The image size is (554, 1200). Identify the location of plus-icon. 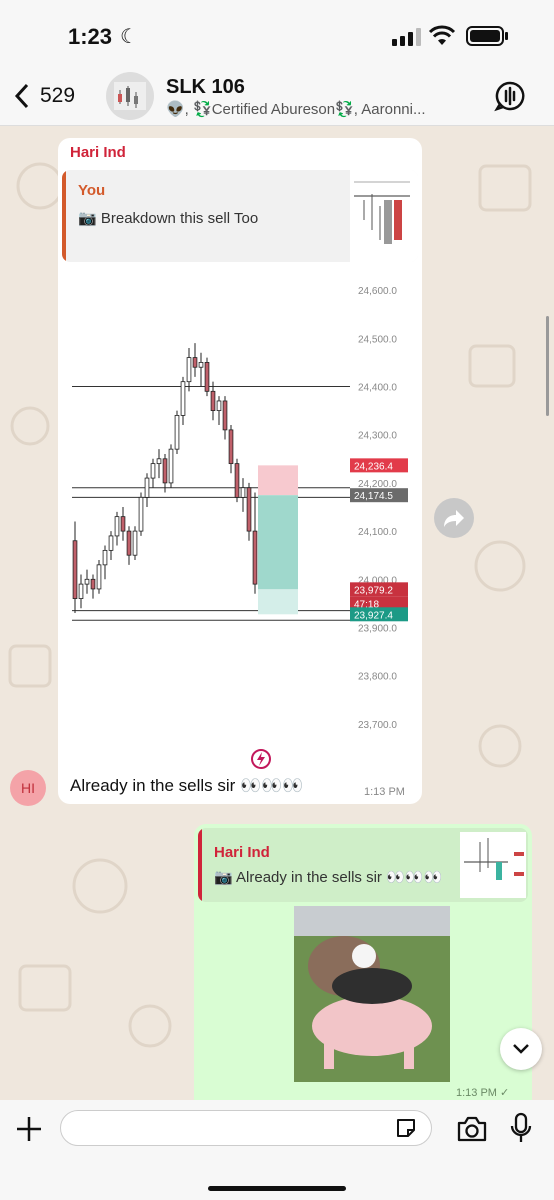
(29, 1129).